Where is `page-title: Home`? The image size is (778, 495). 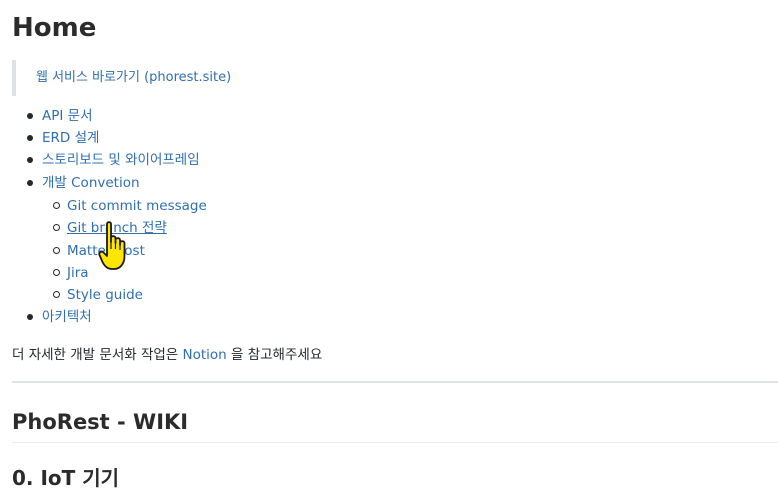 page-title: Home is located at coordinates (54, 28).